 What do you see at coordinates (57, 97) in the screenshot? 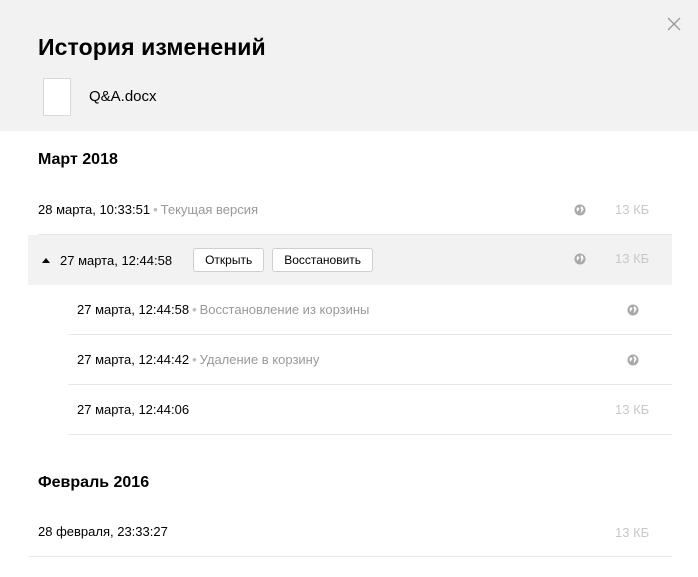
I see `document-icon` at bounding box center [57, 97].